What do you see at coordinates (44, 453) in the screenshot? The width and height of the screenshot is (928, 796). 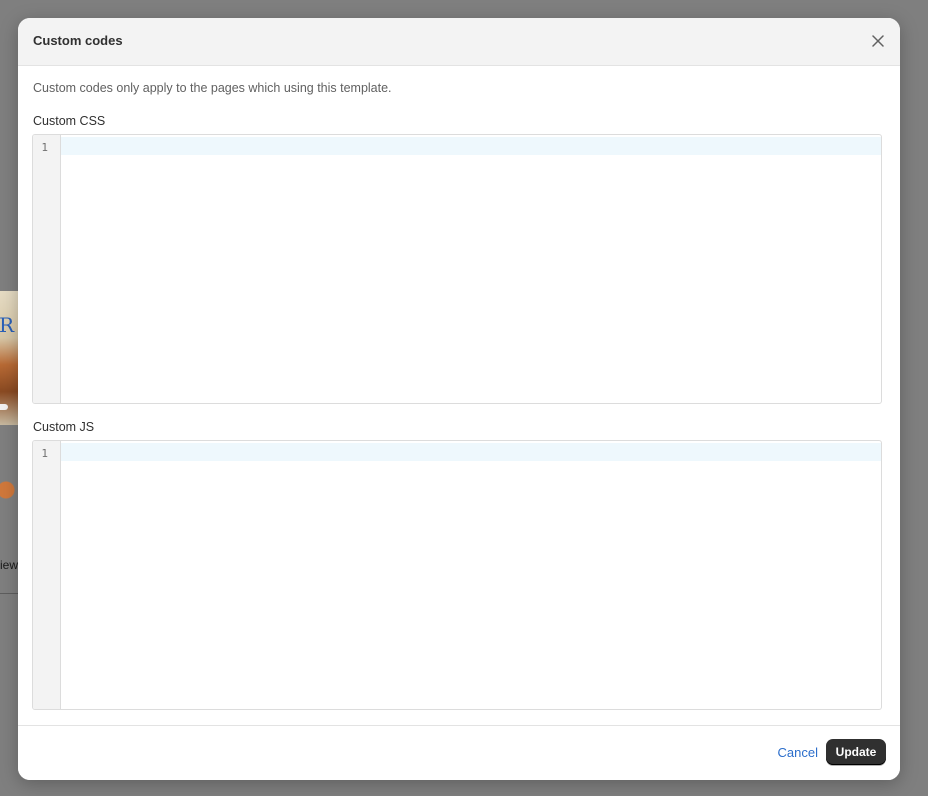 I see `js-line-number: 1` at bounding box center [44, 453].